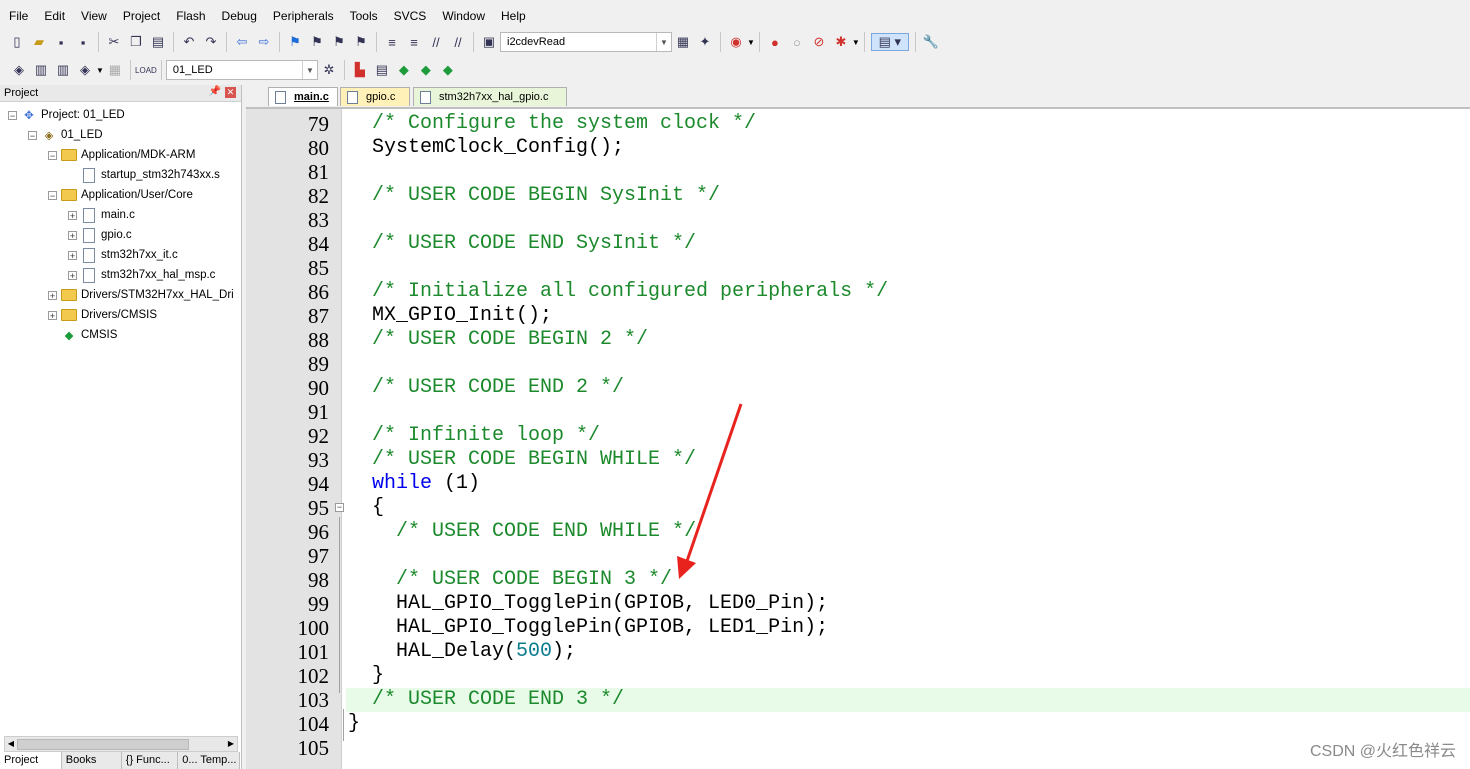  Describe the element at coordinates (264, 42) in the screenshot. I see `navigate-forward-icon: ⇨` at that location.